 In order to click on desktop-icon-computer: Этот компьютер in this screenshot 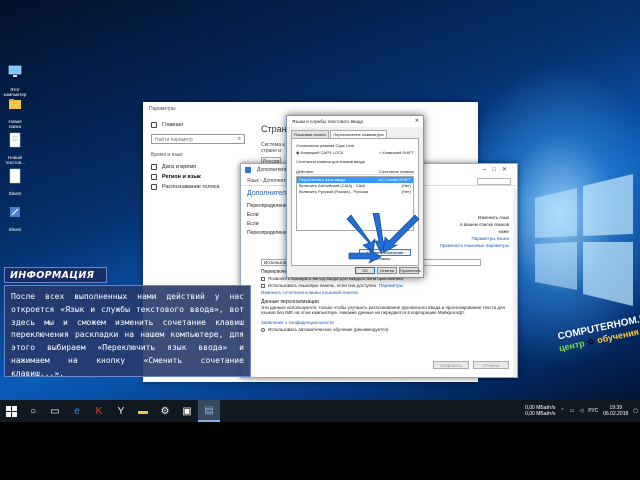, I will do `click(15, 80)`.